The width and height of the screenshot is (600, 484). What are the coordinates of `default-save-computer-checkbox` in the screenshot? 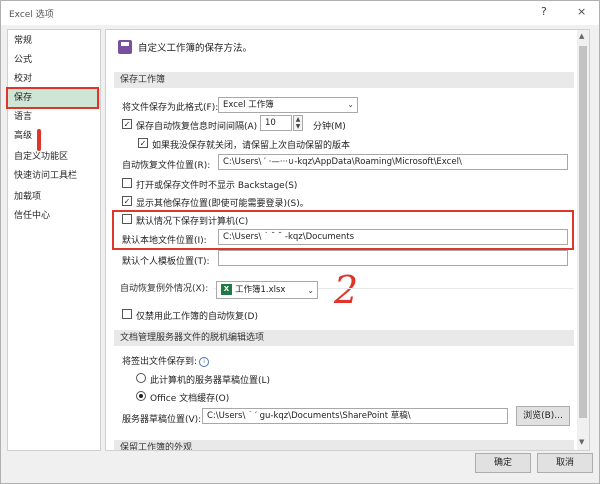 It's located at (127, 219).